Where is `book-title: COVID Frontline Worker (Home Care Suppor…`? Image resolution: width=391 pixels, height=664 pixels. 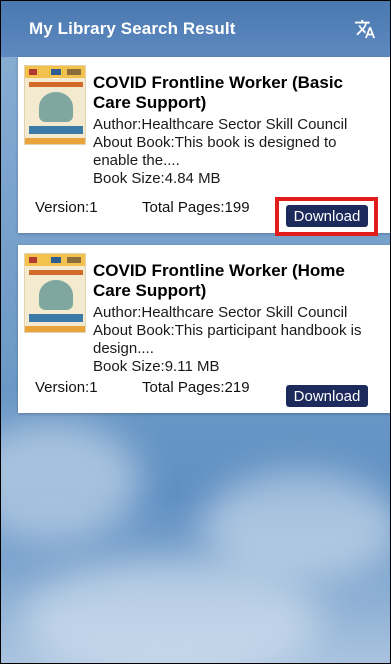 book-title: COVID Frontline Worker (Home Care Suppor… is located at coordinates (219, 280).